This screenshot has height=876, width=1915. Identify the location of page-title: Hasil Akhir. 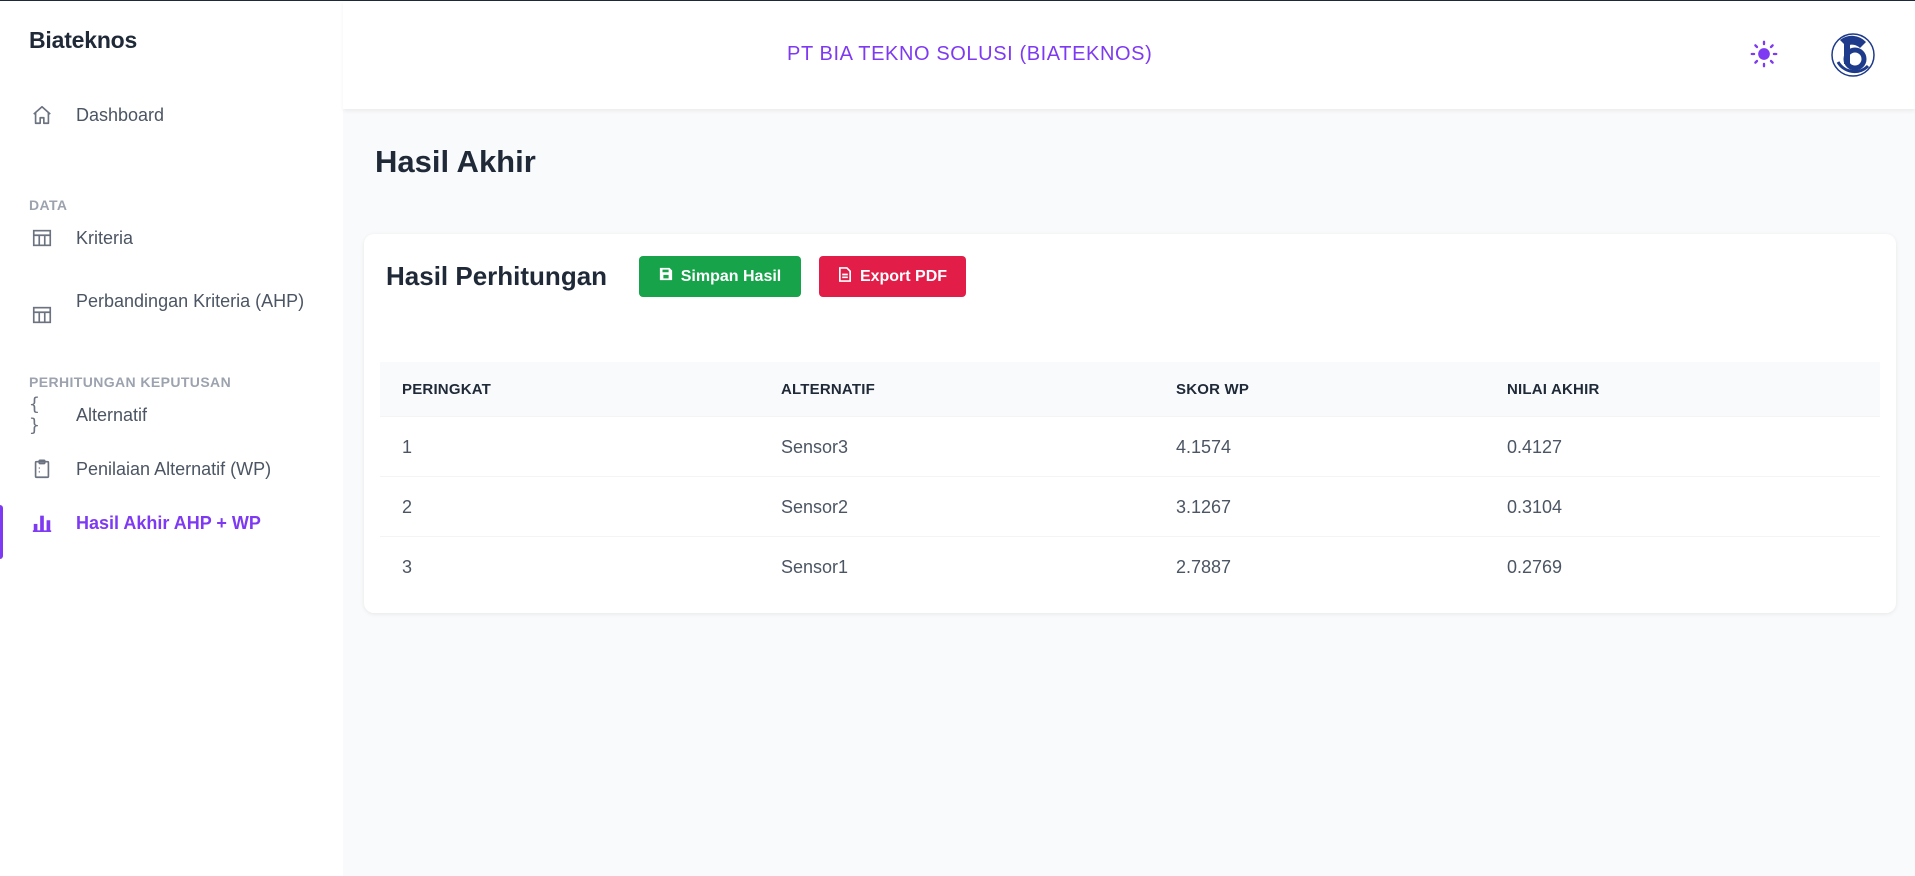
(455, 161).